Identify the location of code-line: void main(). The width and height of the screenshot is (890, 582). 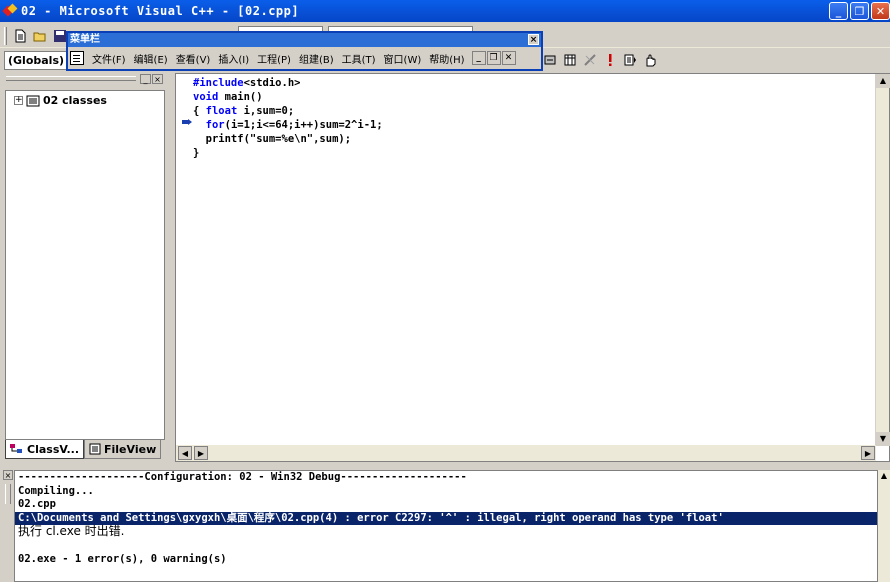
(228, 97).